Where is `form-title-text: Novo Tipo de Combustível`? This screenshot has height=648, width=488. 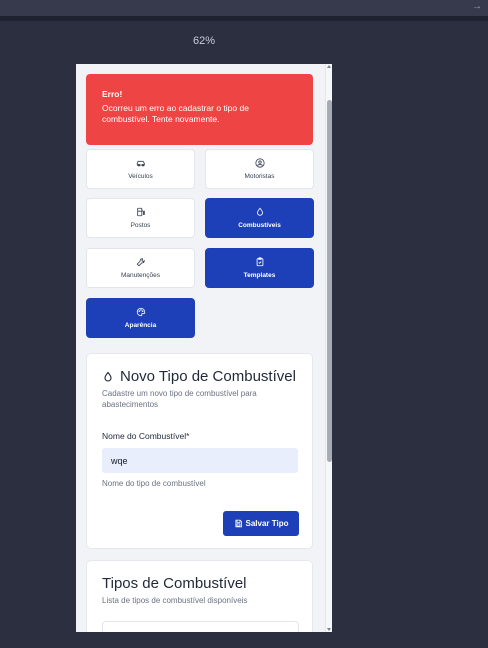
form-title-text: Novo Tipo de Combustível is located at coordinates (208, 376).